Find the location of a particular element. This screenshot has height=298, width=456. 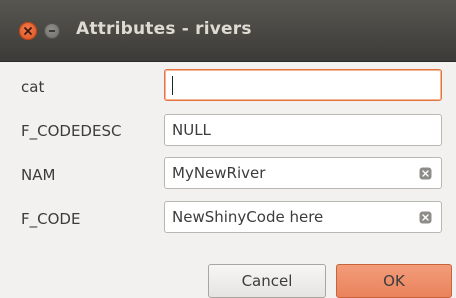

ok-button-label: OK is located at coordinates (394, 281).